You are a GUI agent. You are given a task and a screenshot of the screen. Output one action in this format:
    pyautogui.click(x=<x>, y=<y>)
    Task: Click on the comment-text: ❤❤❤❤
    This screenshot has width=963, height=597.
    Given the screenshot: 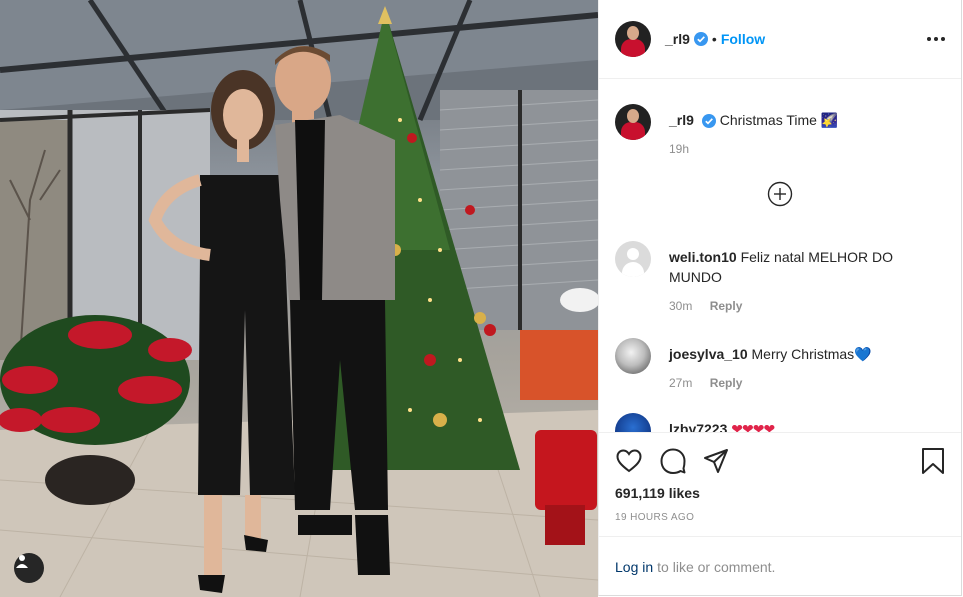 What is the action you would take?
    pyautogui.click(x=753, y=426)
    